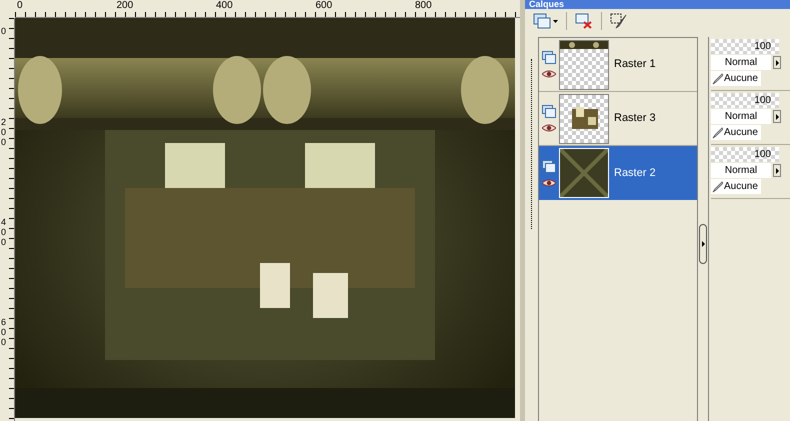 The height and width of the screenshot is (421, 790). What do you see at coordinates (635, 173) in the screenshot?
I see `layer-name: Raster 2` at bounding box center [635, 173].